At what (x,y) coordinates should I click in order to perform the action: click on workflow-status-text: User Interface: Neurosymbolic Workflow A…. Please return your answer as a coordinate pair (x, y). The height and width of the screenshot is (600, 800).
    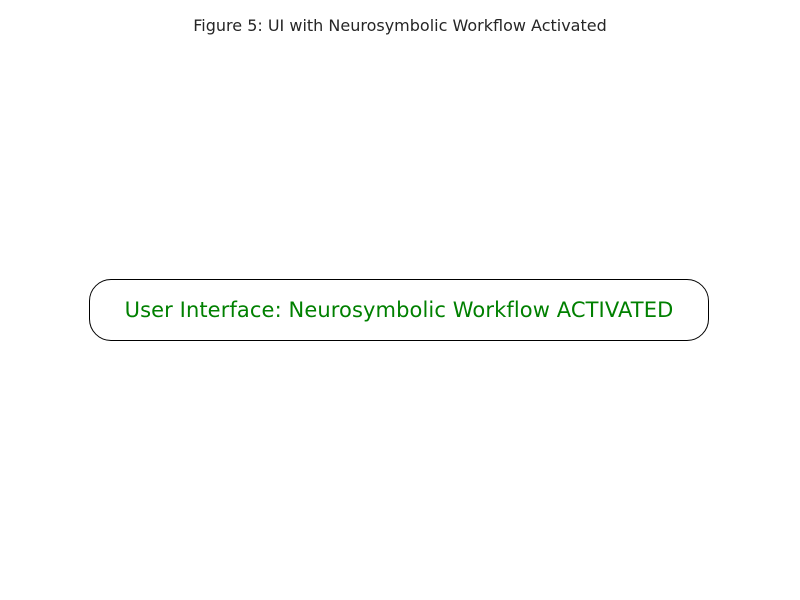
    Looking at the image, I should click on (399, 310).